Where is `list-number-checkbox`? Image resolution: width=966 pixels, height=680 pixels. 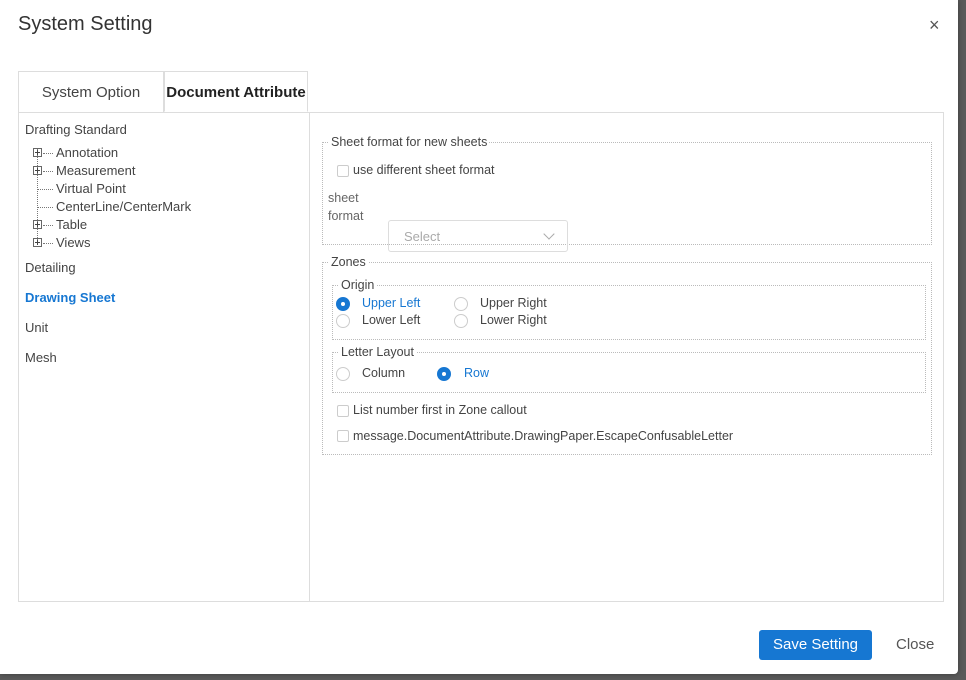 list-number-checkbox is located at coordinates (343, 411).